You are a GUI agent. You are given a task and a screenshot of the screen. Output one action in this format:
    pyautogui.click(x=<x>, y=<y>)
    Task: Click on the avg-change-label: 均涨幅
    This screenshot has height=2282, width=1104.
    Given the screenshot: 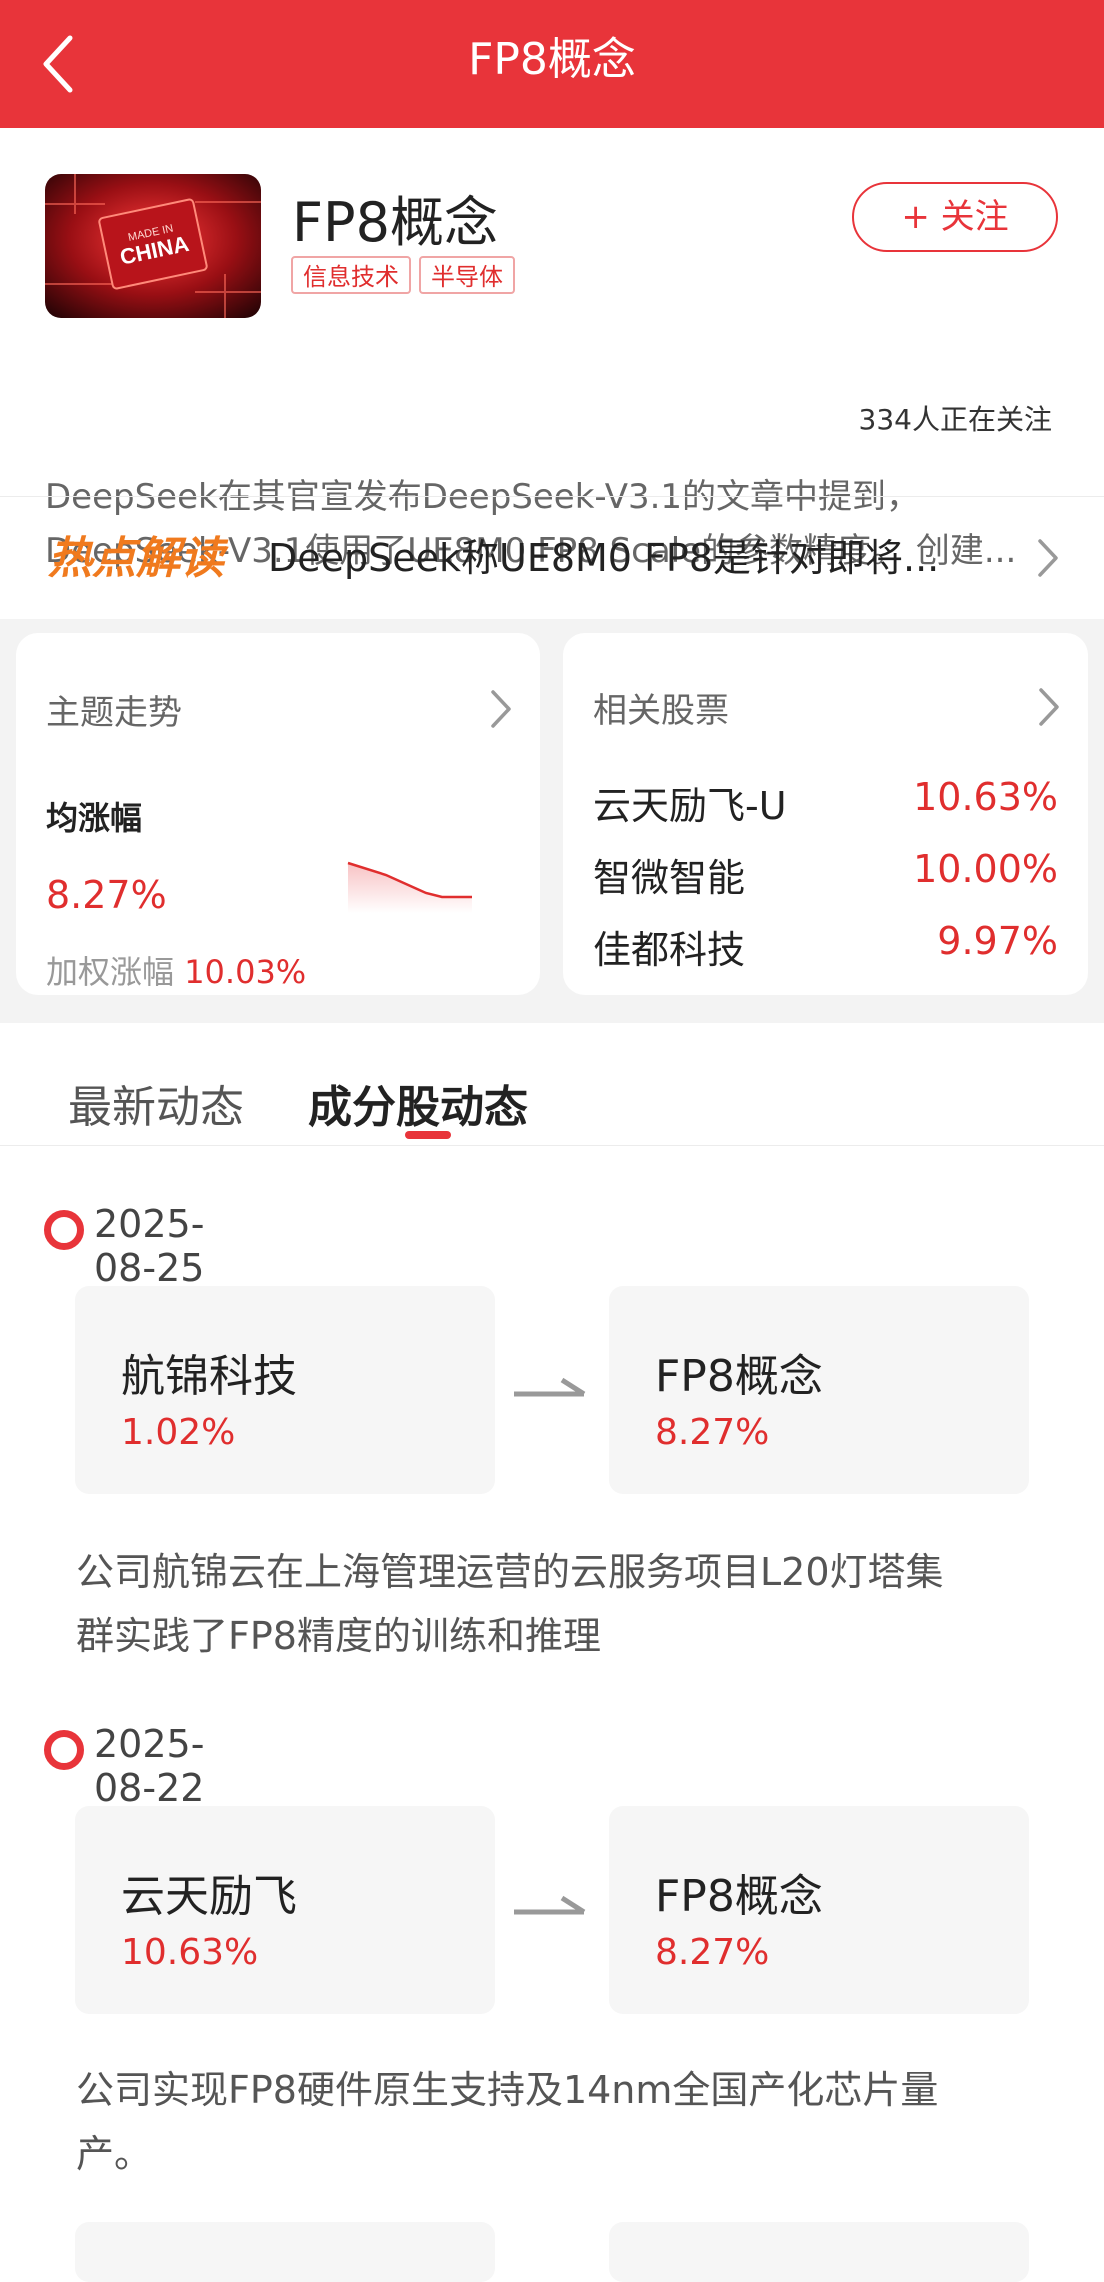 What is the action you would take?
    pyautogui.click(x=94, y=818)
    